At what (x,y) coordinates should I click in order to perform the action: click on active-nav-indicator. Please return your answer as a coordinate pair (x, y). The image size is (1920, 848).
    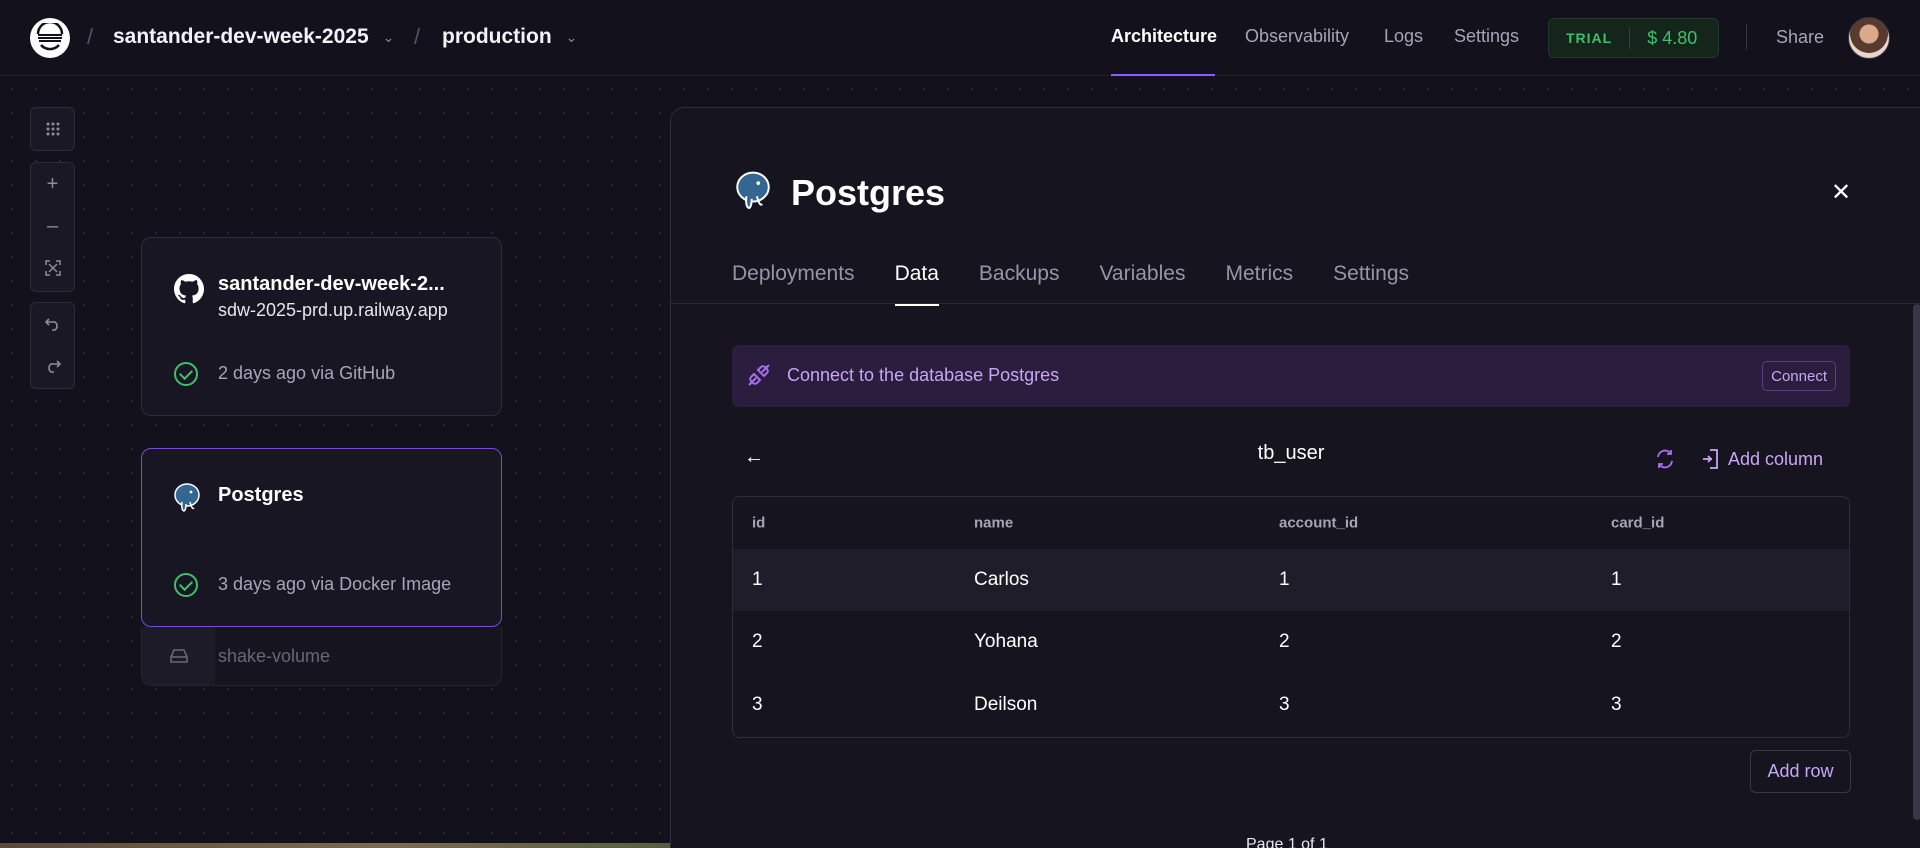
    Looking at the image, I should click on (1163, 75).